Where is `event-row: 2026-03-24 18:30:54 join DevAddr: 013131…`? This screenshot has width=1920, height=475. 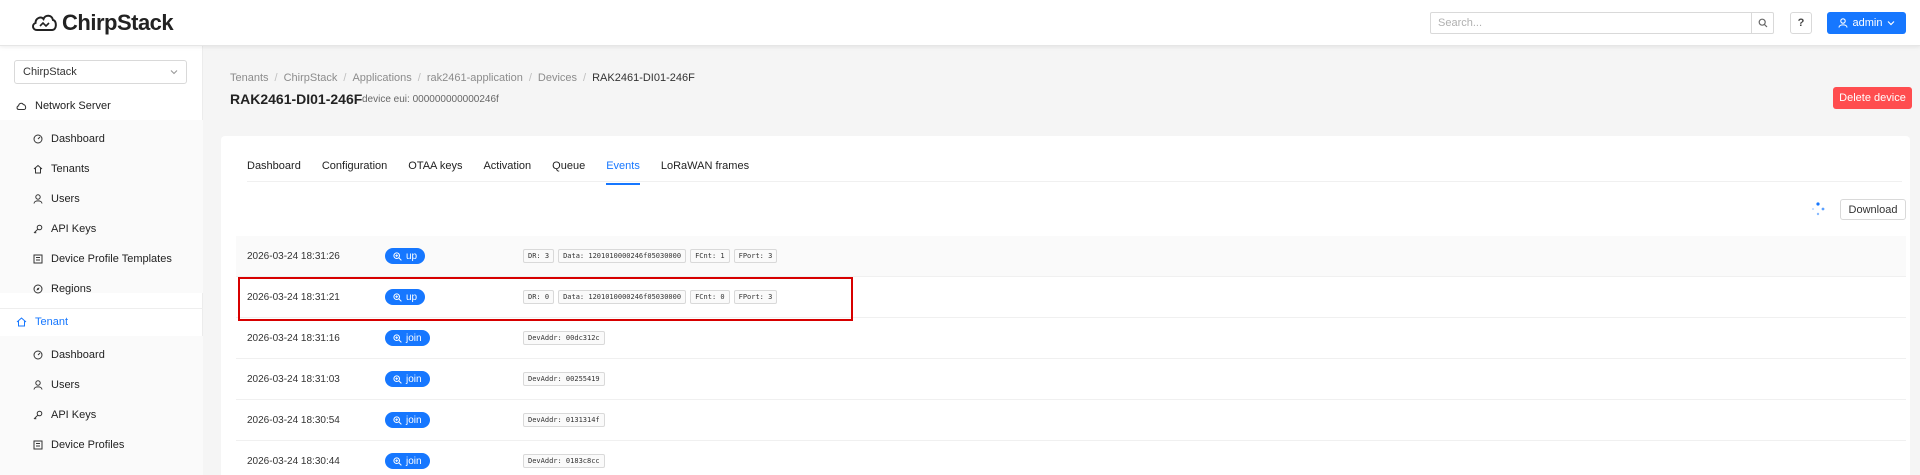 event-row: 2026-03-24 18:30:54 join DevAddr: 013131… is located at coordinates (1071, 420).